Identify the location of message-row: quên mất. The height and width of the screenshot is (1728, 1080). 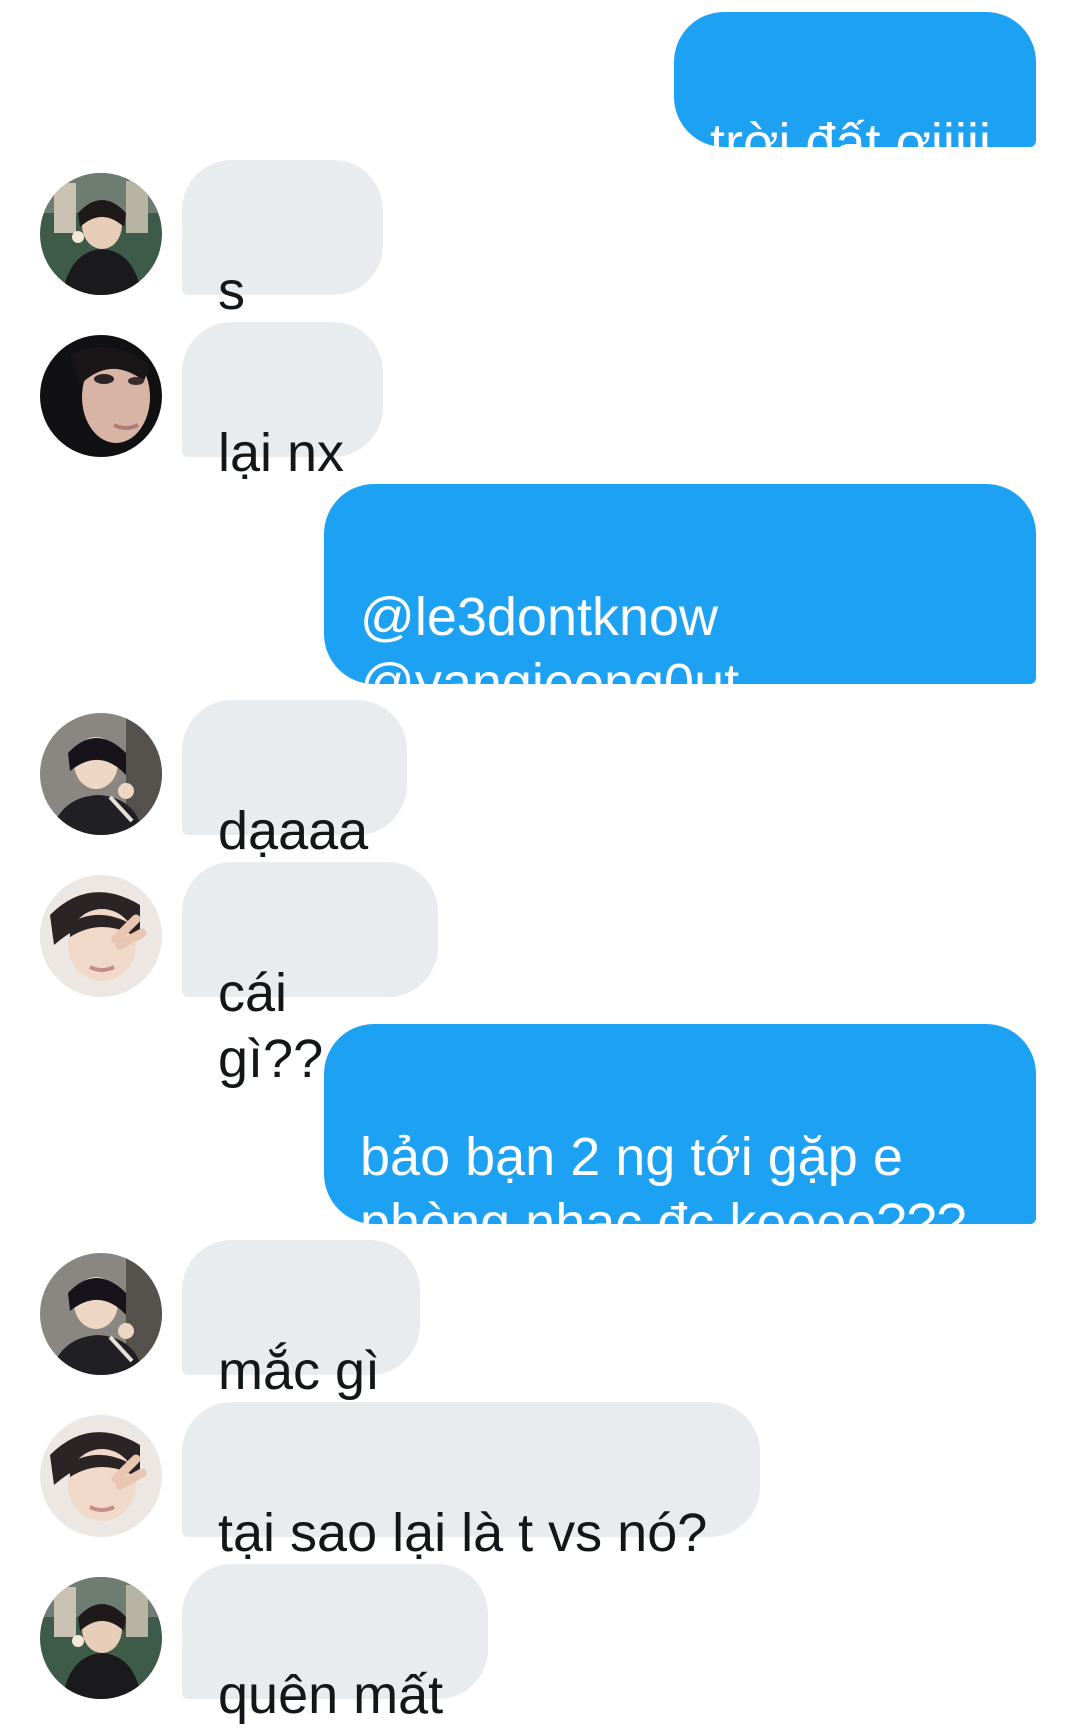
(540, 1644).